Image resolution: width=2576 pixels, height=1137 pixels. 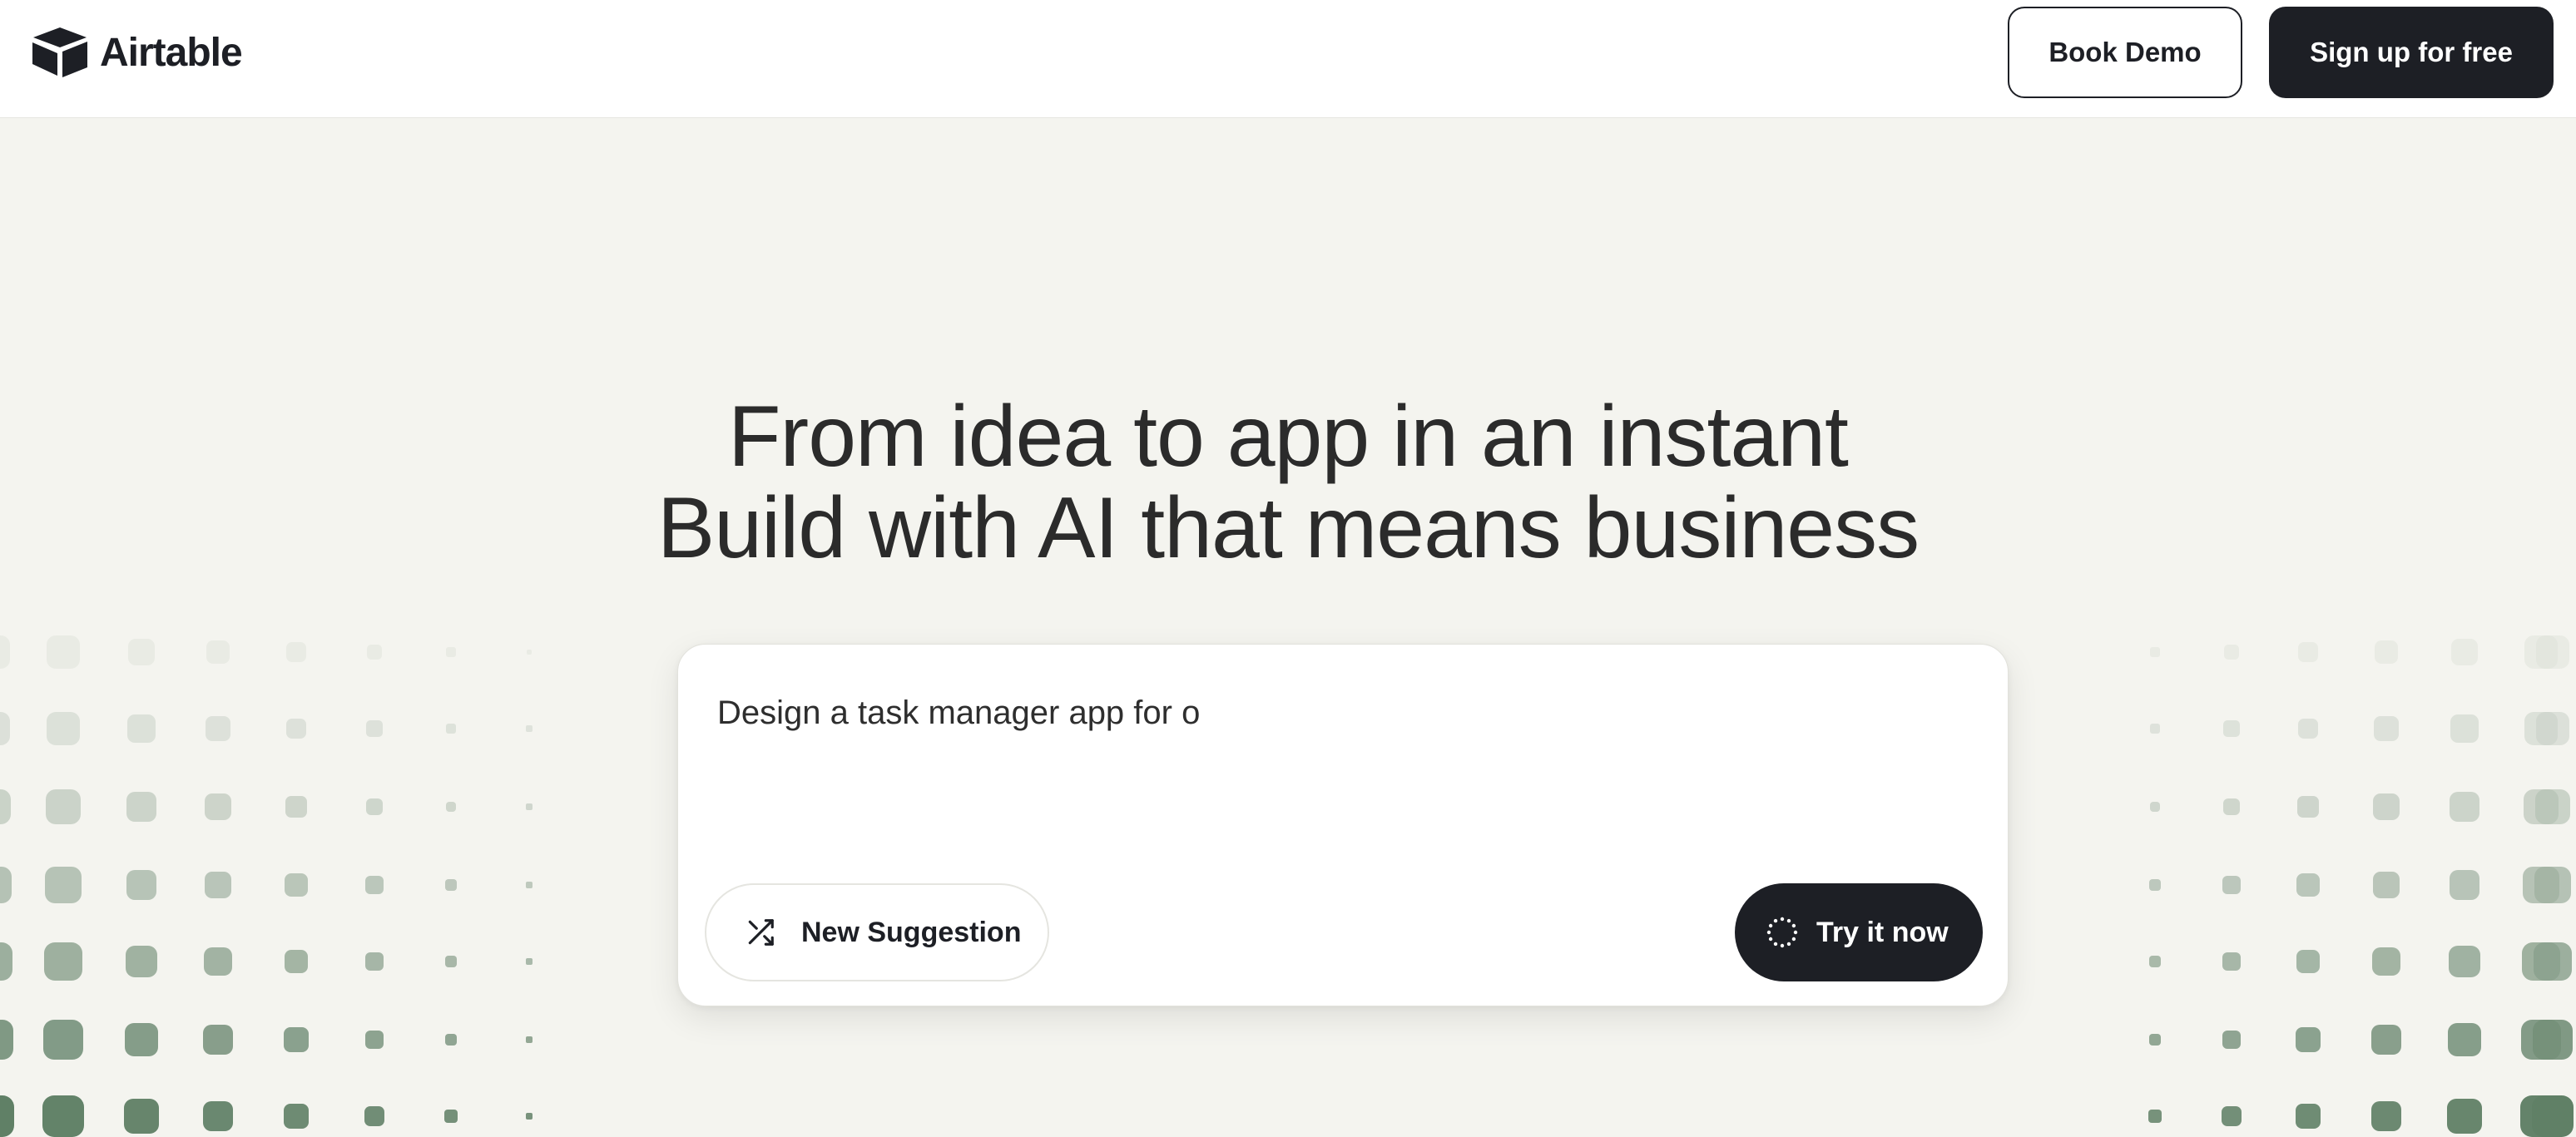 I want to click on airtable-logo-icon, so click(x=59, y=52).